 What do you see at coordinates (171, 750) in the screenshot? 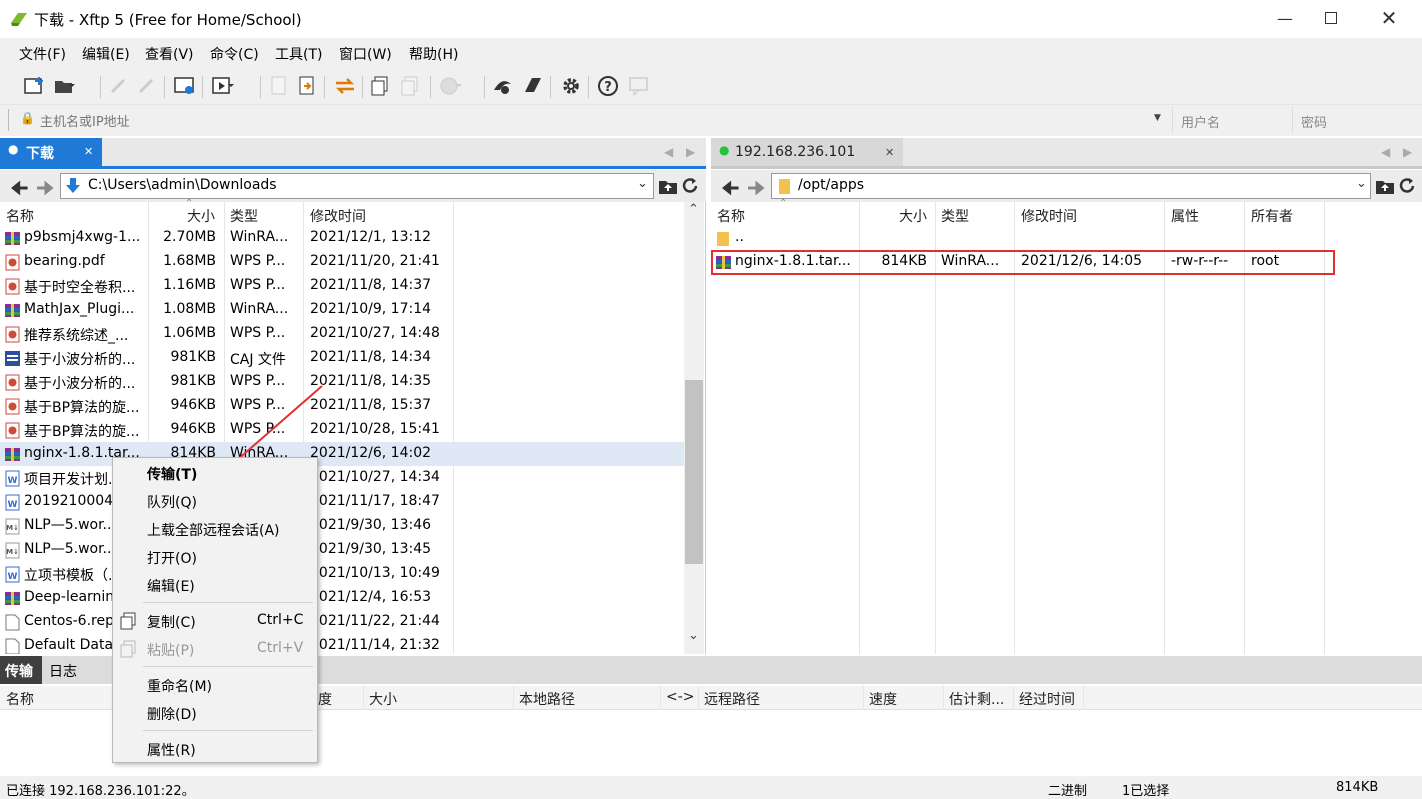
I see `menu-item-properties: 属性(R)` at bounding box center [171, 750].